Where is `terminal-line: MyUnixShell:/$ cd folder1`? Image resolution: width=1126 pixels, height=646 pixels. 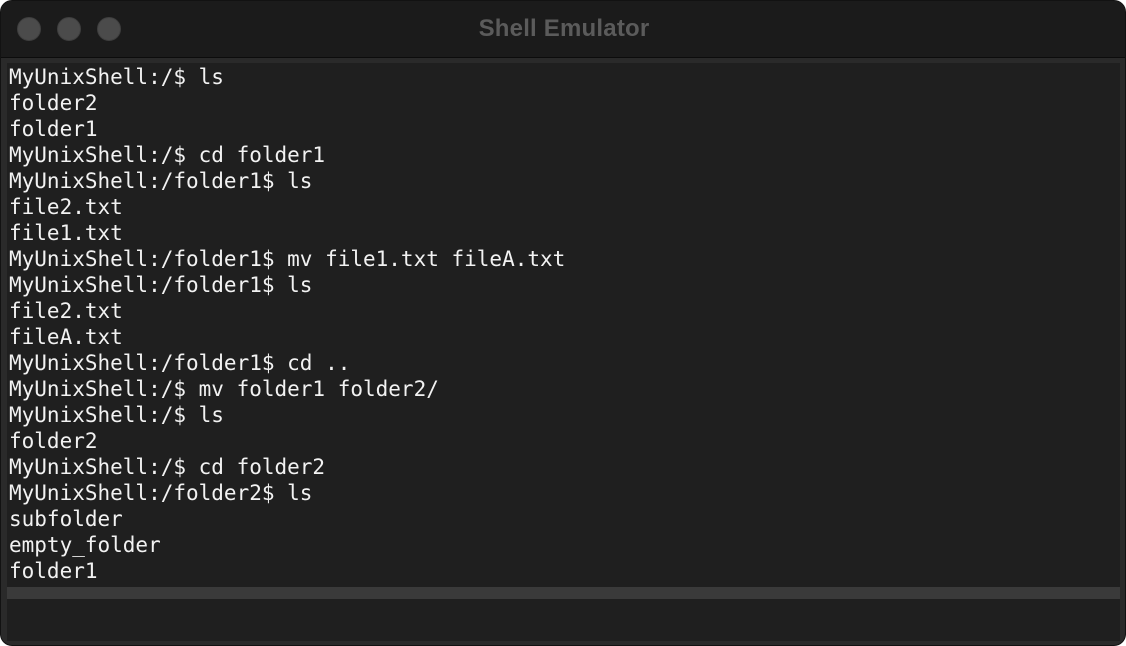 terminal-line: MyUnixShell:/$ cd folder1 is located at coordinates (167, 155).